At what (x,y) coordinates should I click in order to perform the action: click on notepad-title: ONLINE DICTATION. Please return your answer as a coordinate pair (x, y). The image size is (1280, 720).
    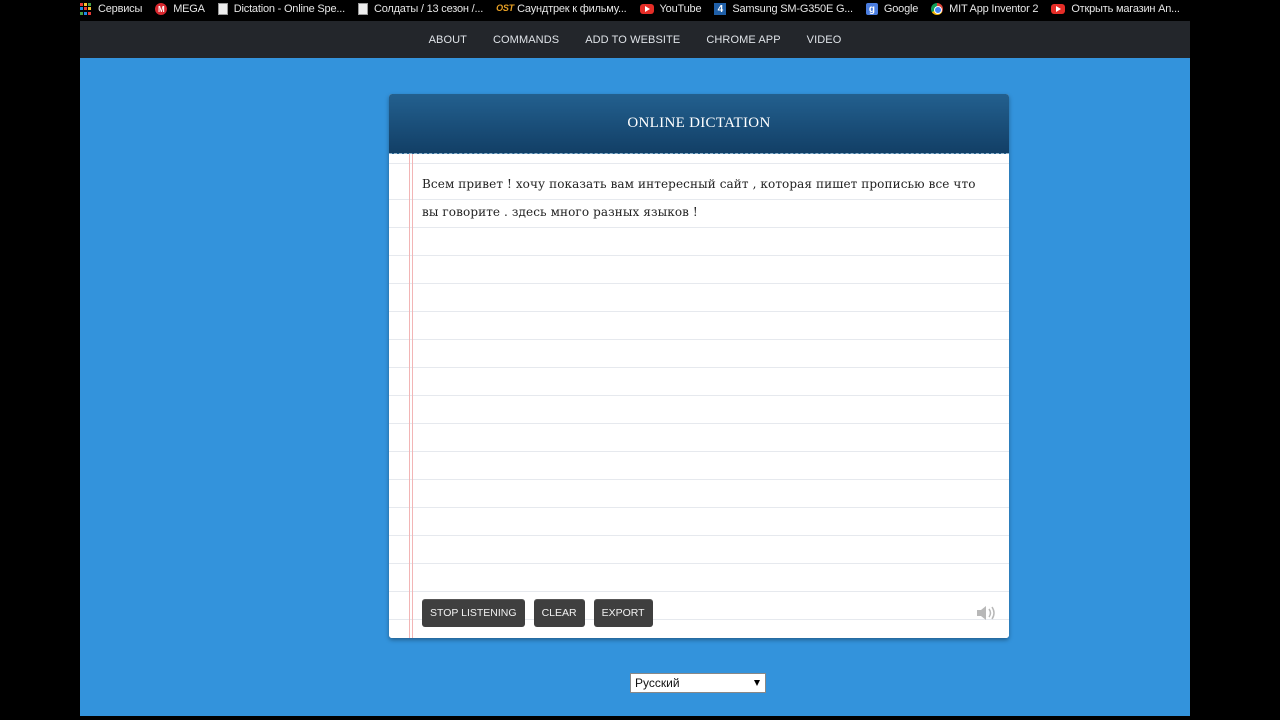
    Looking at the image, I should click on (699, 123).